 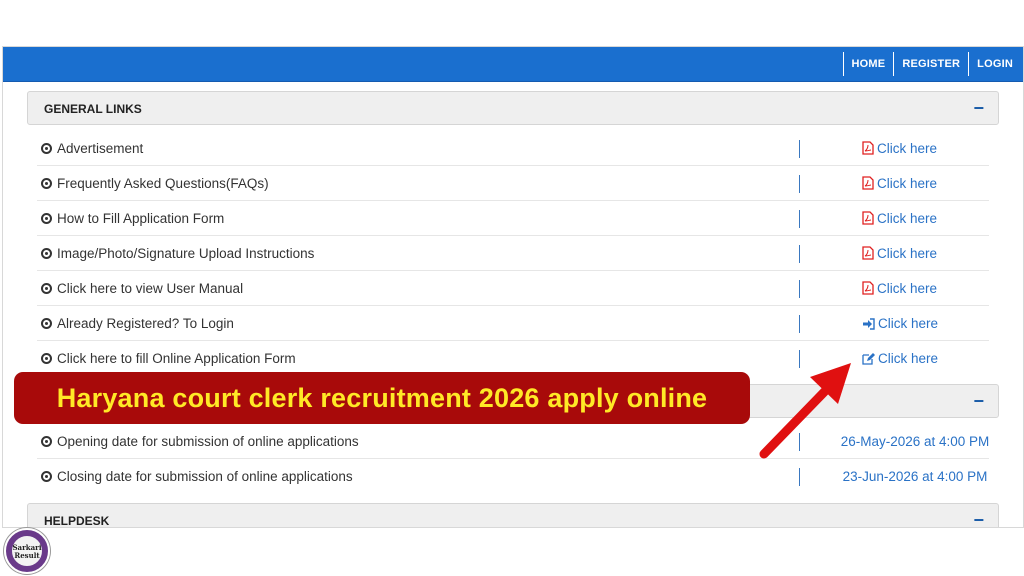 I want to click on general-links-header: GENERAL LINKS −, so click(x=513, y=108).